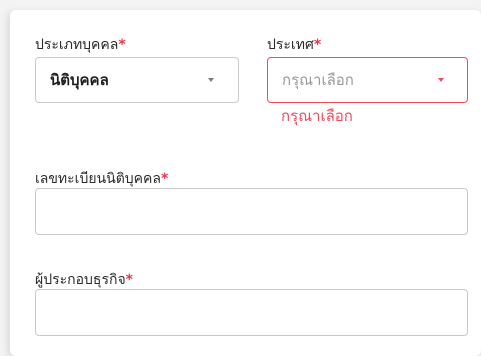 The width and height of the screenshot is (481, 356). I want to click on person-type-selected-value: นิติบุคคล, so click(79, 80).